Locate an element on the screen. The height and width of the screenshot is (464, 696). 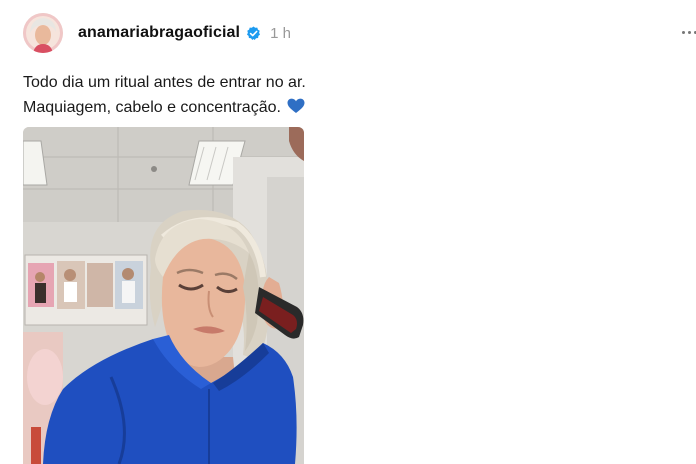
avatar-image is located at coordinates (43, 33).